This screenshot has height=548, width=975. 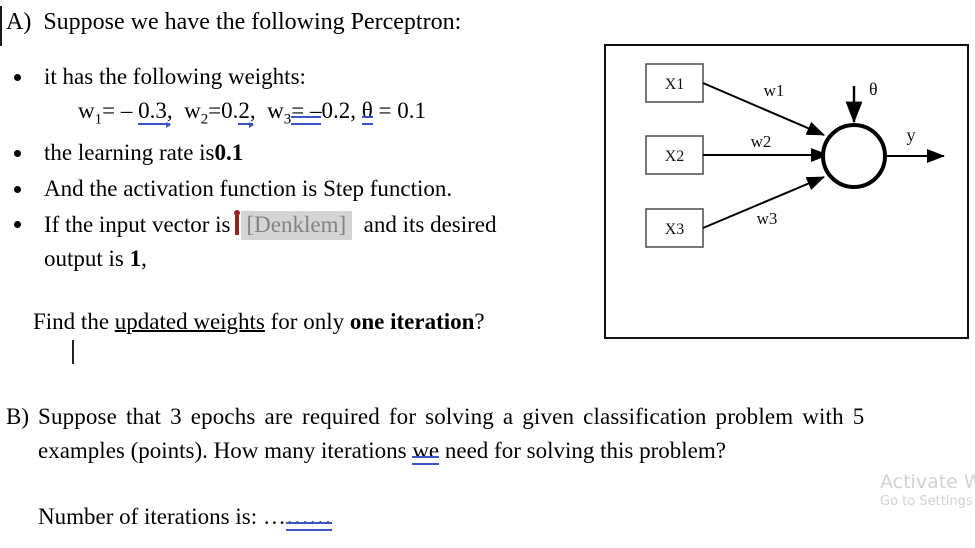 I want to click on neuron-node, so click(x=854, y=156).